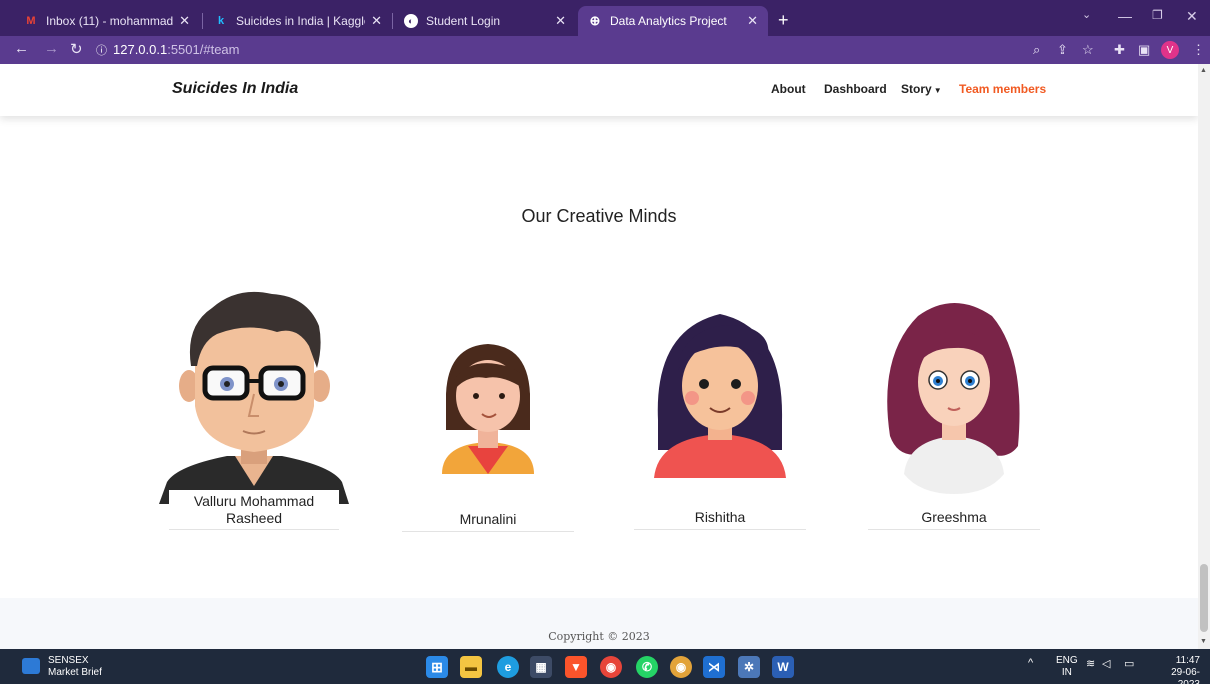 Image resolution: width=1210 pixels, height=684 pixels. I want to click on new-tab-button: +, so click(783, 20).